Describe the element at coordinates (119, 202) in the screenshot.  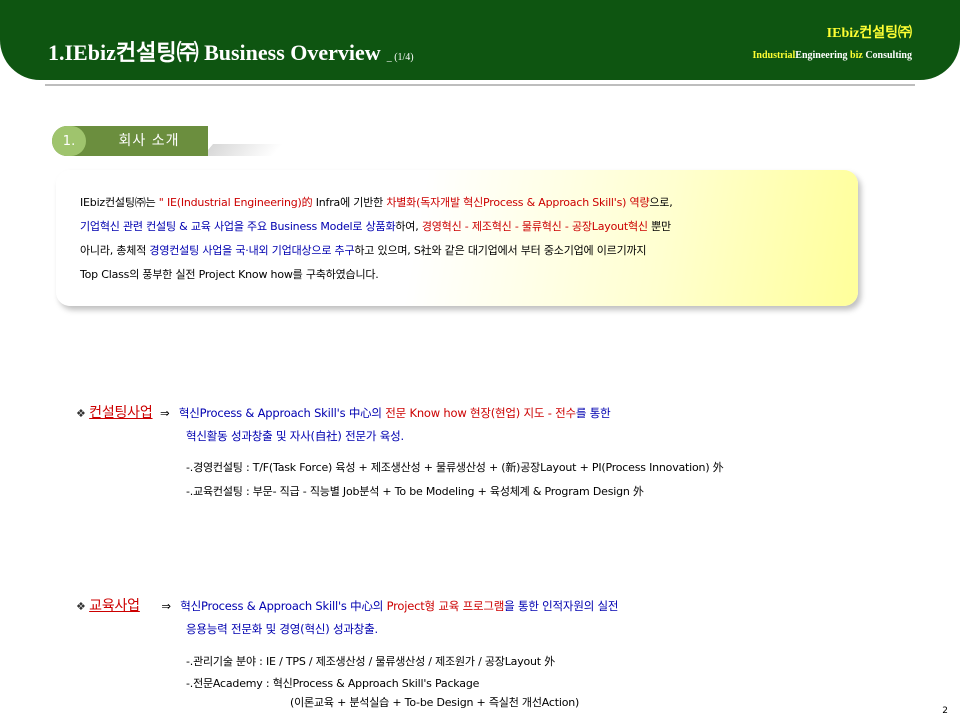
I see `text-run: IEbiz컨설팅㈜는` at that location.